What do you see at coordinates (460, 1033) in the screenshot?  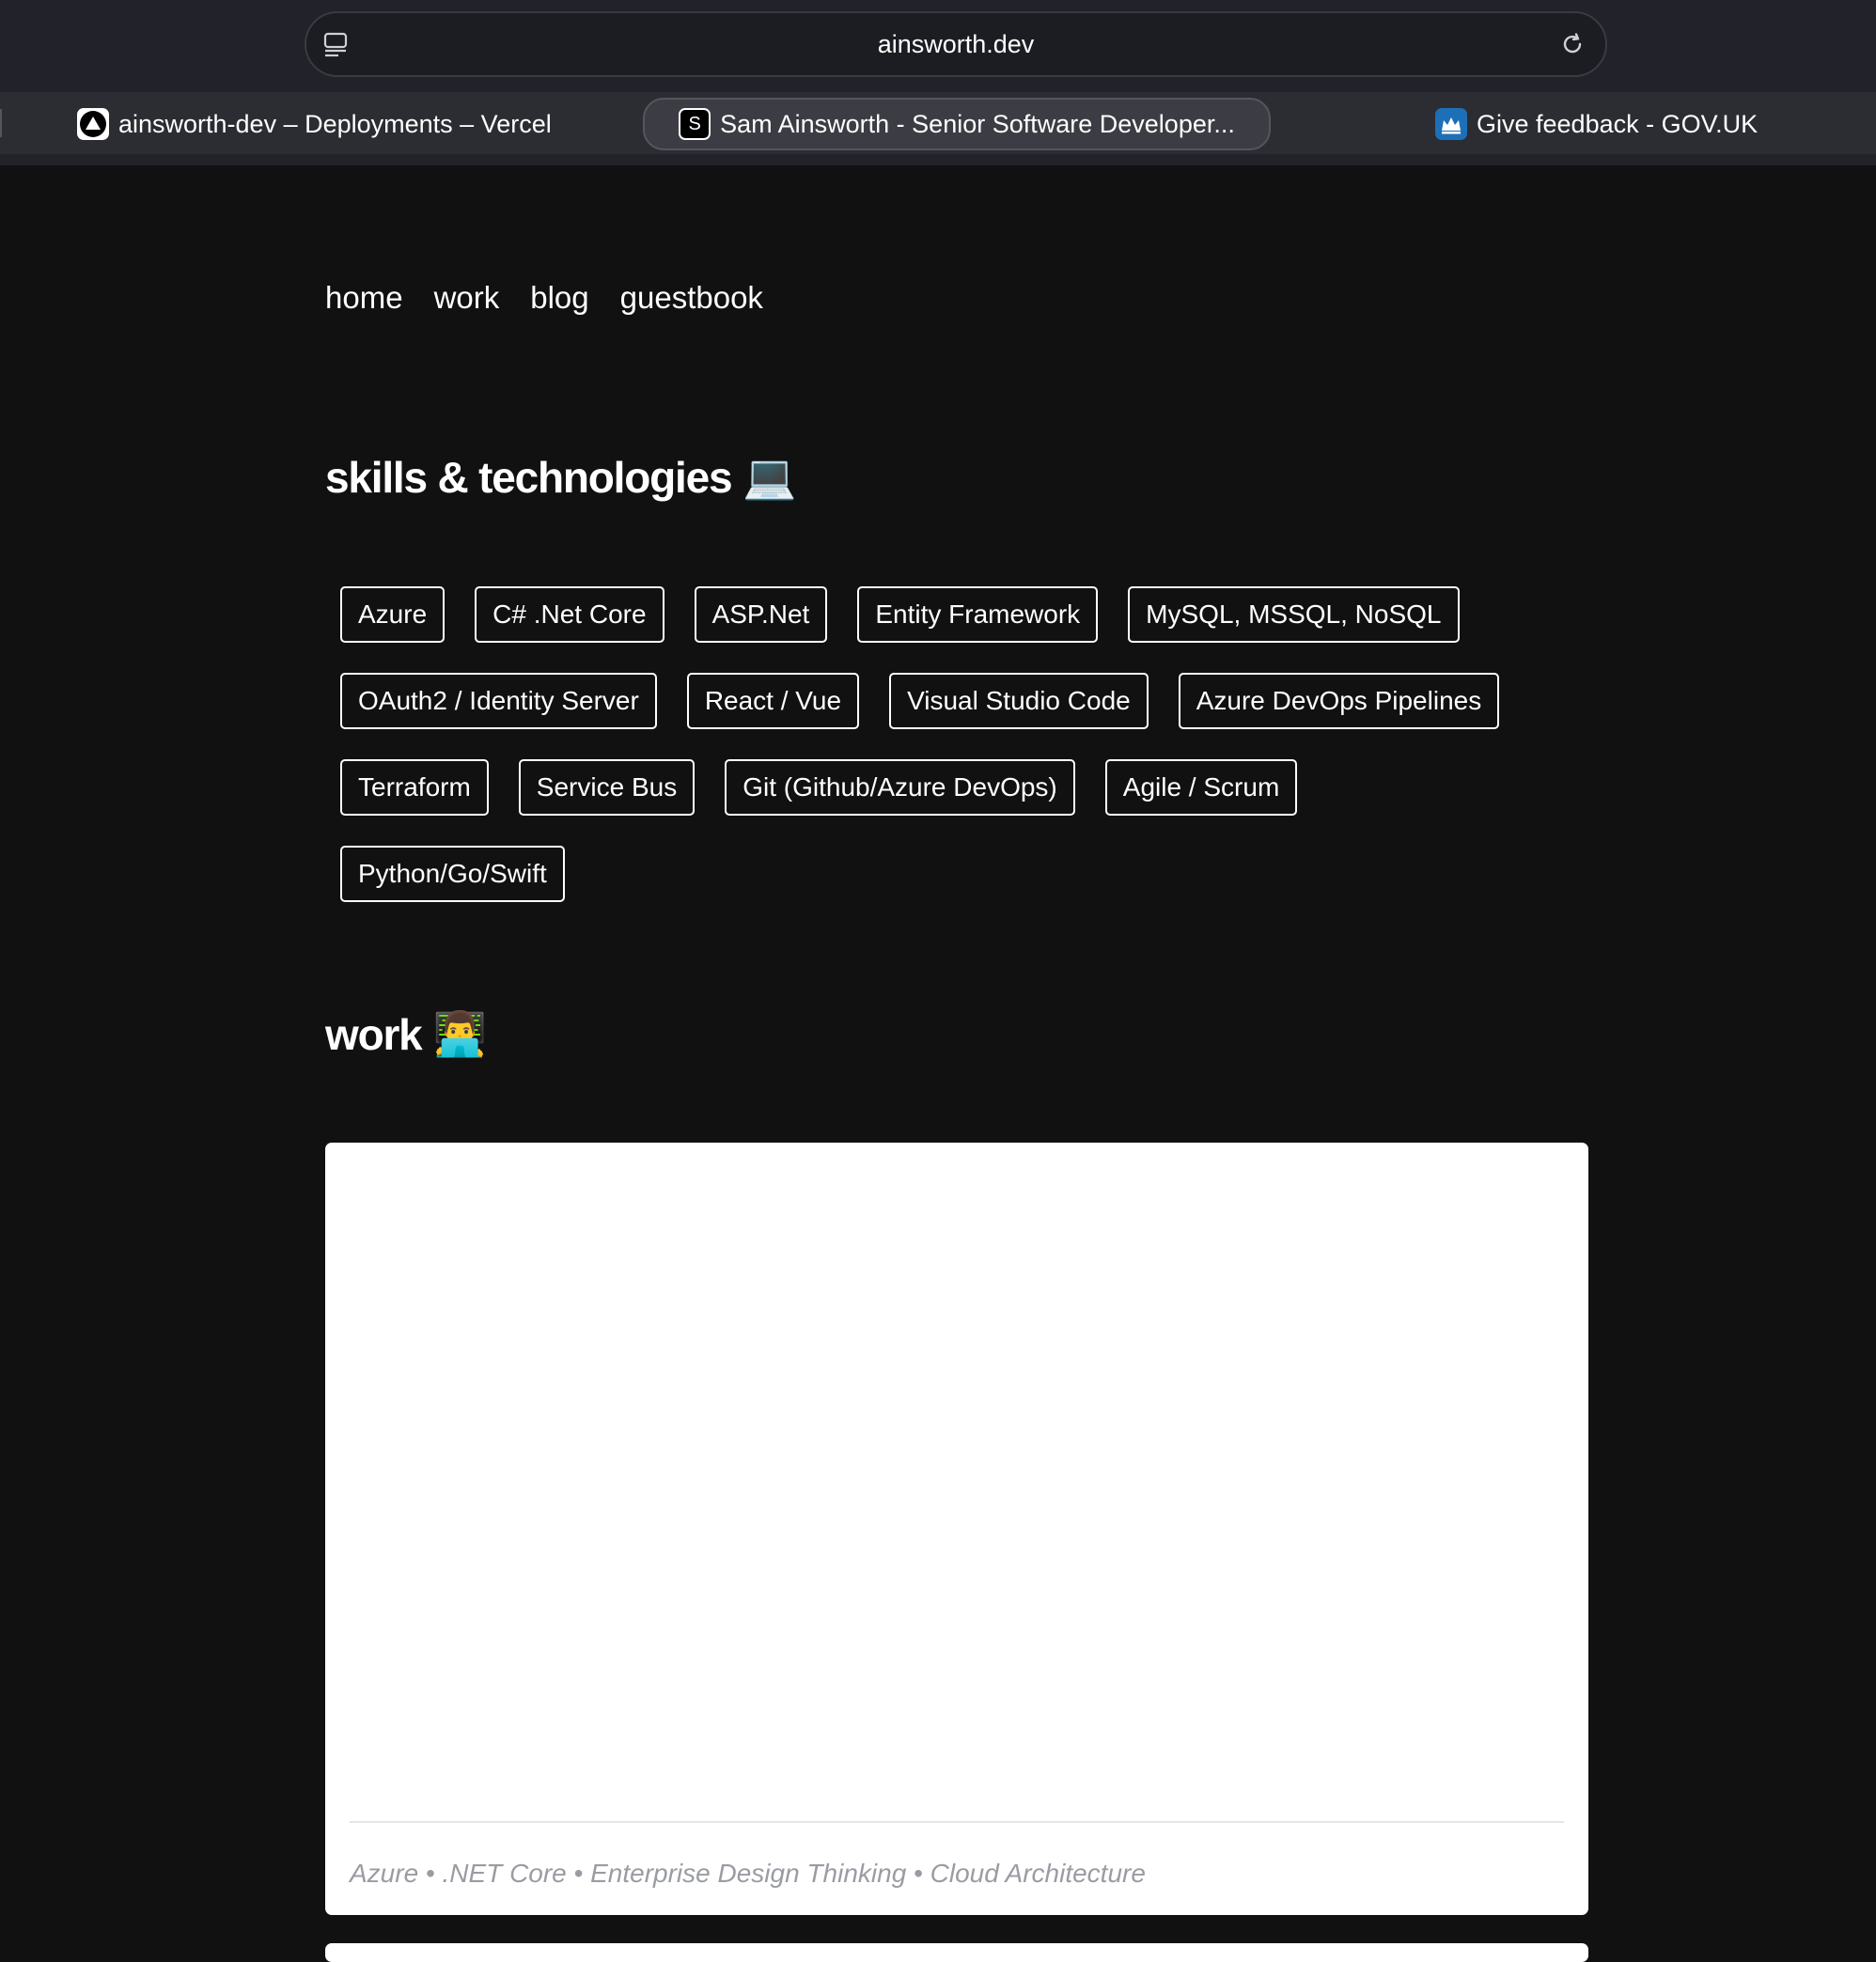 I see `technologist-emoji-icon: 👨‍💻` at bounding box center [460, 1033].